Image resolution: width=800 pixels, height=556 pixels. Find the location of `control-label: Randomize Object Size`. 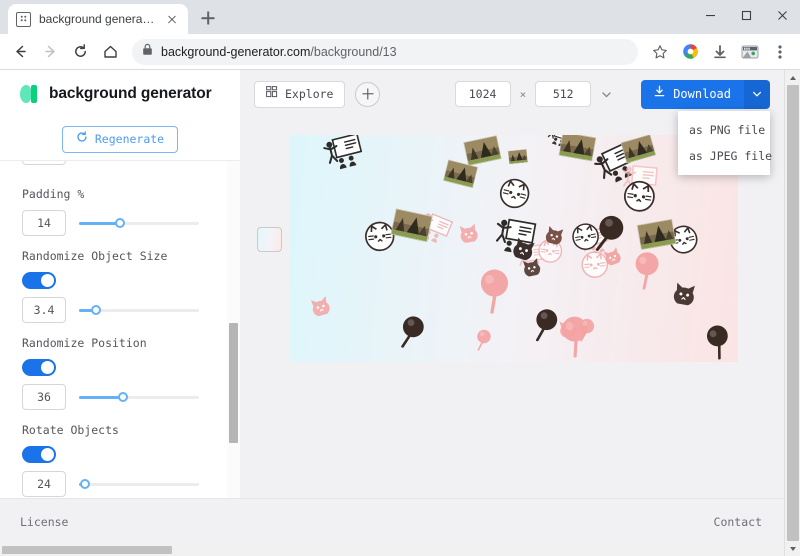

control-label: Randomize Object Size is located at coordinates (95, 256).